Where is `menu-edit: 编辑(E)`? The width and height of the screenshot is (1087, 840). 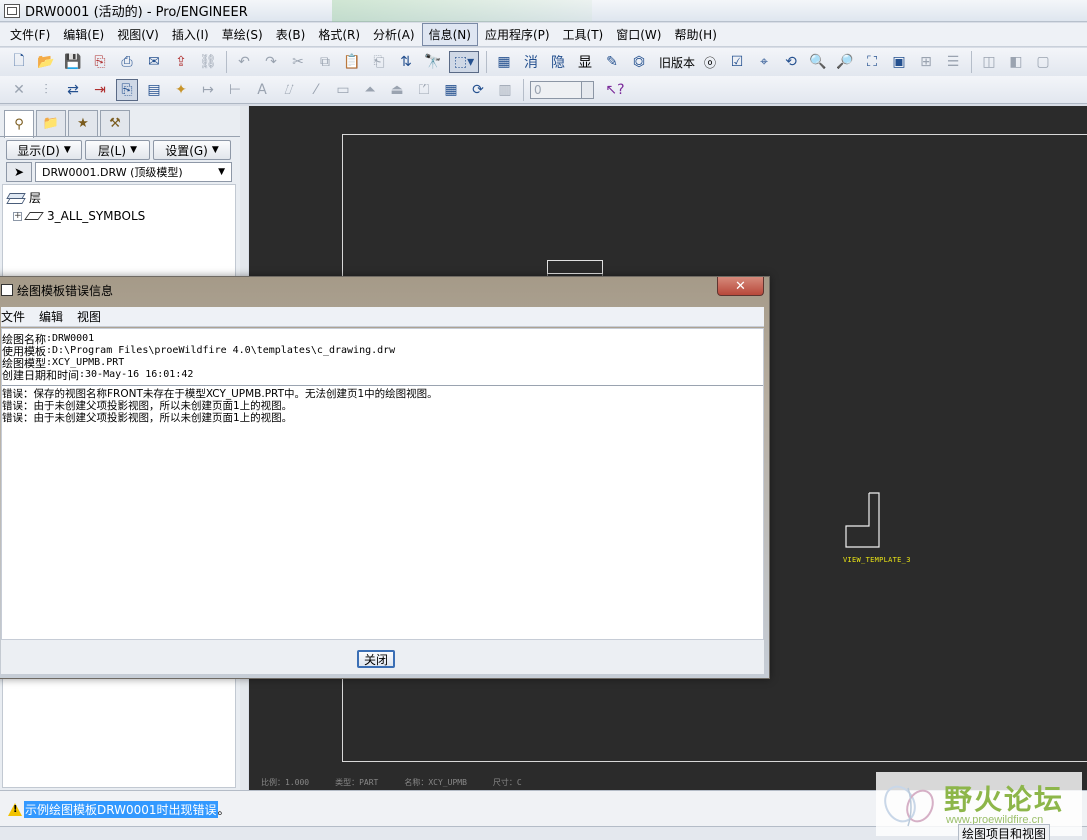
menu-edit: 编辑(E) is located at coordinates (83, 34).